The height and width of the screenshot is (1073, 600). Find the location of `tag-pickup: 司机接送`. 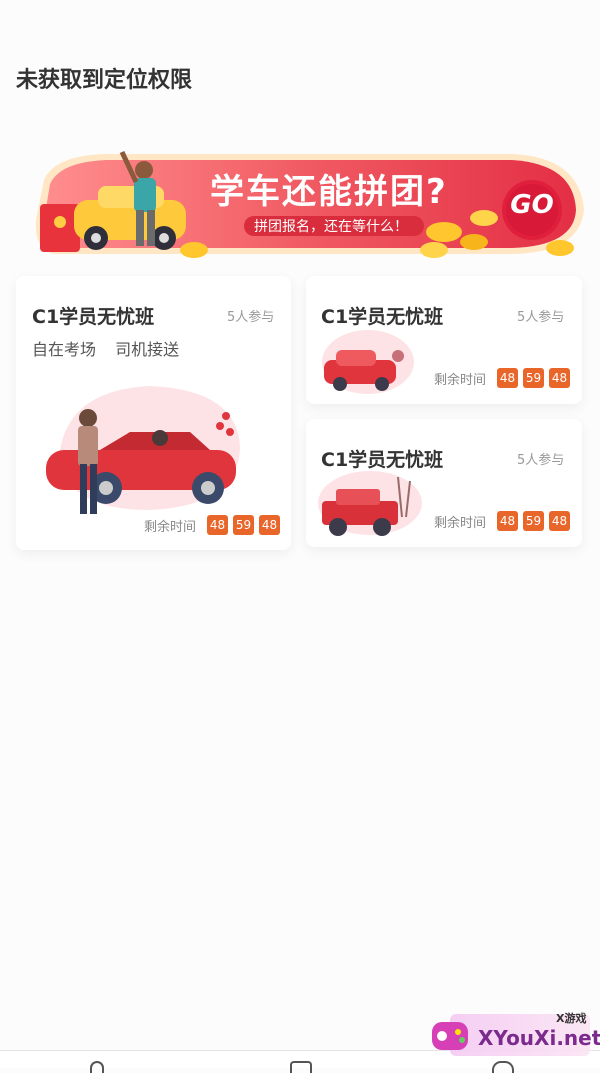

tag-pickup: 司机接送 is located at coordinates (147, 349).